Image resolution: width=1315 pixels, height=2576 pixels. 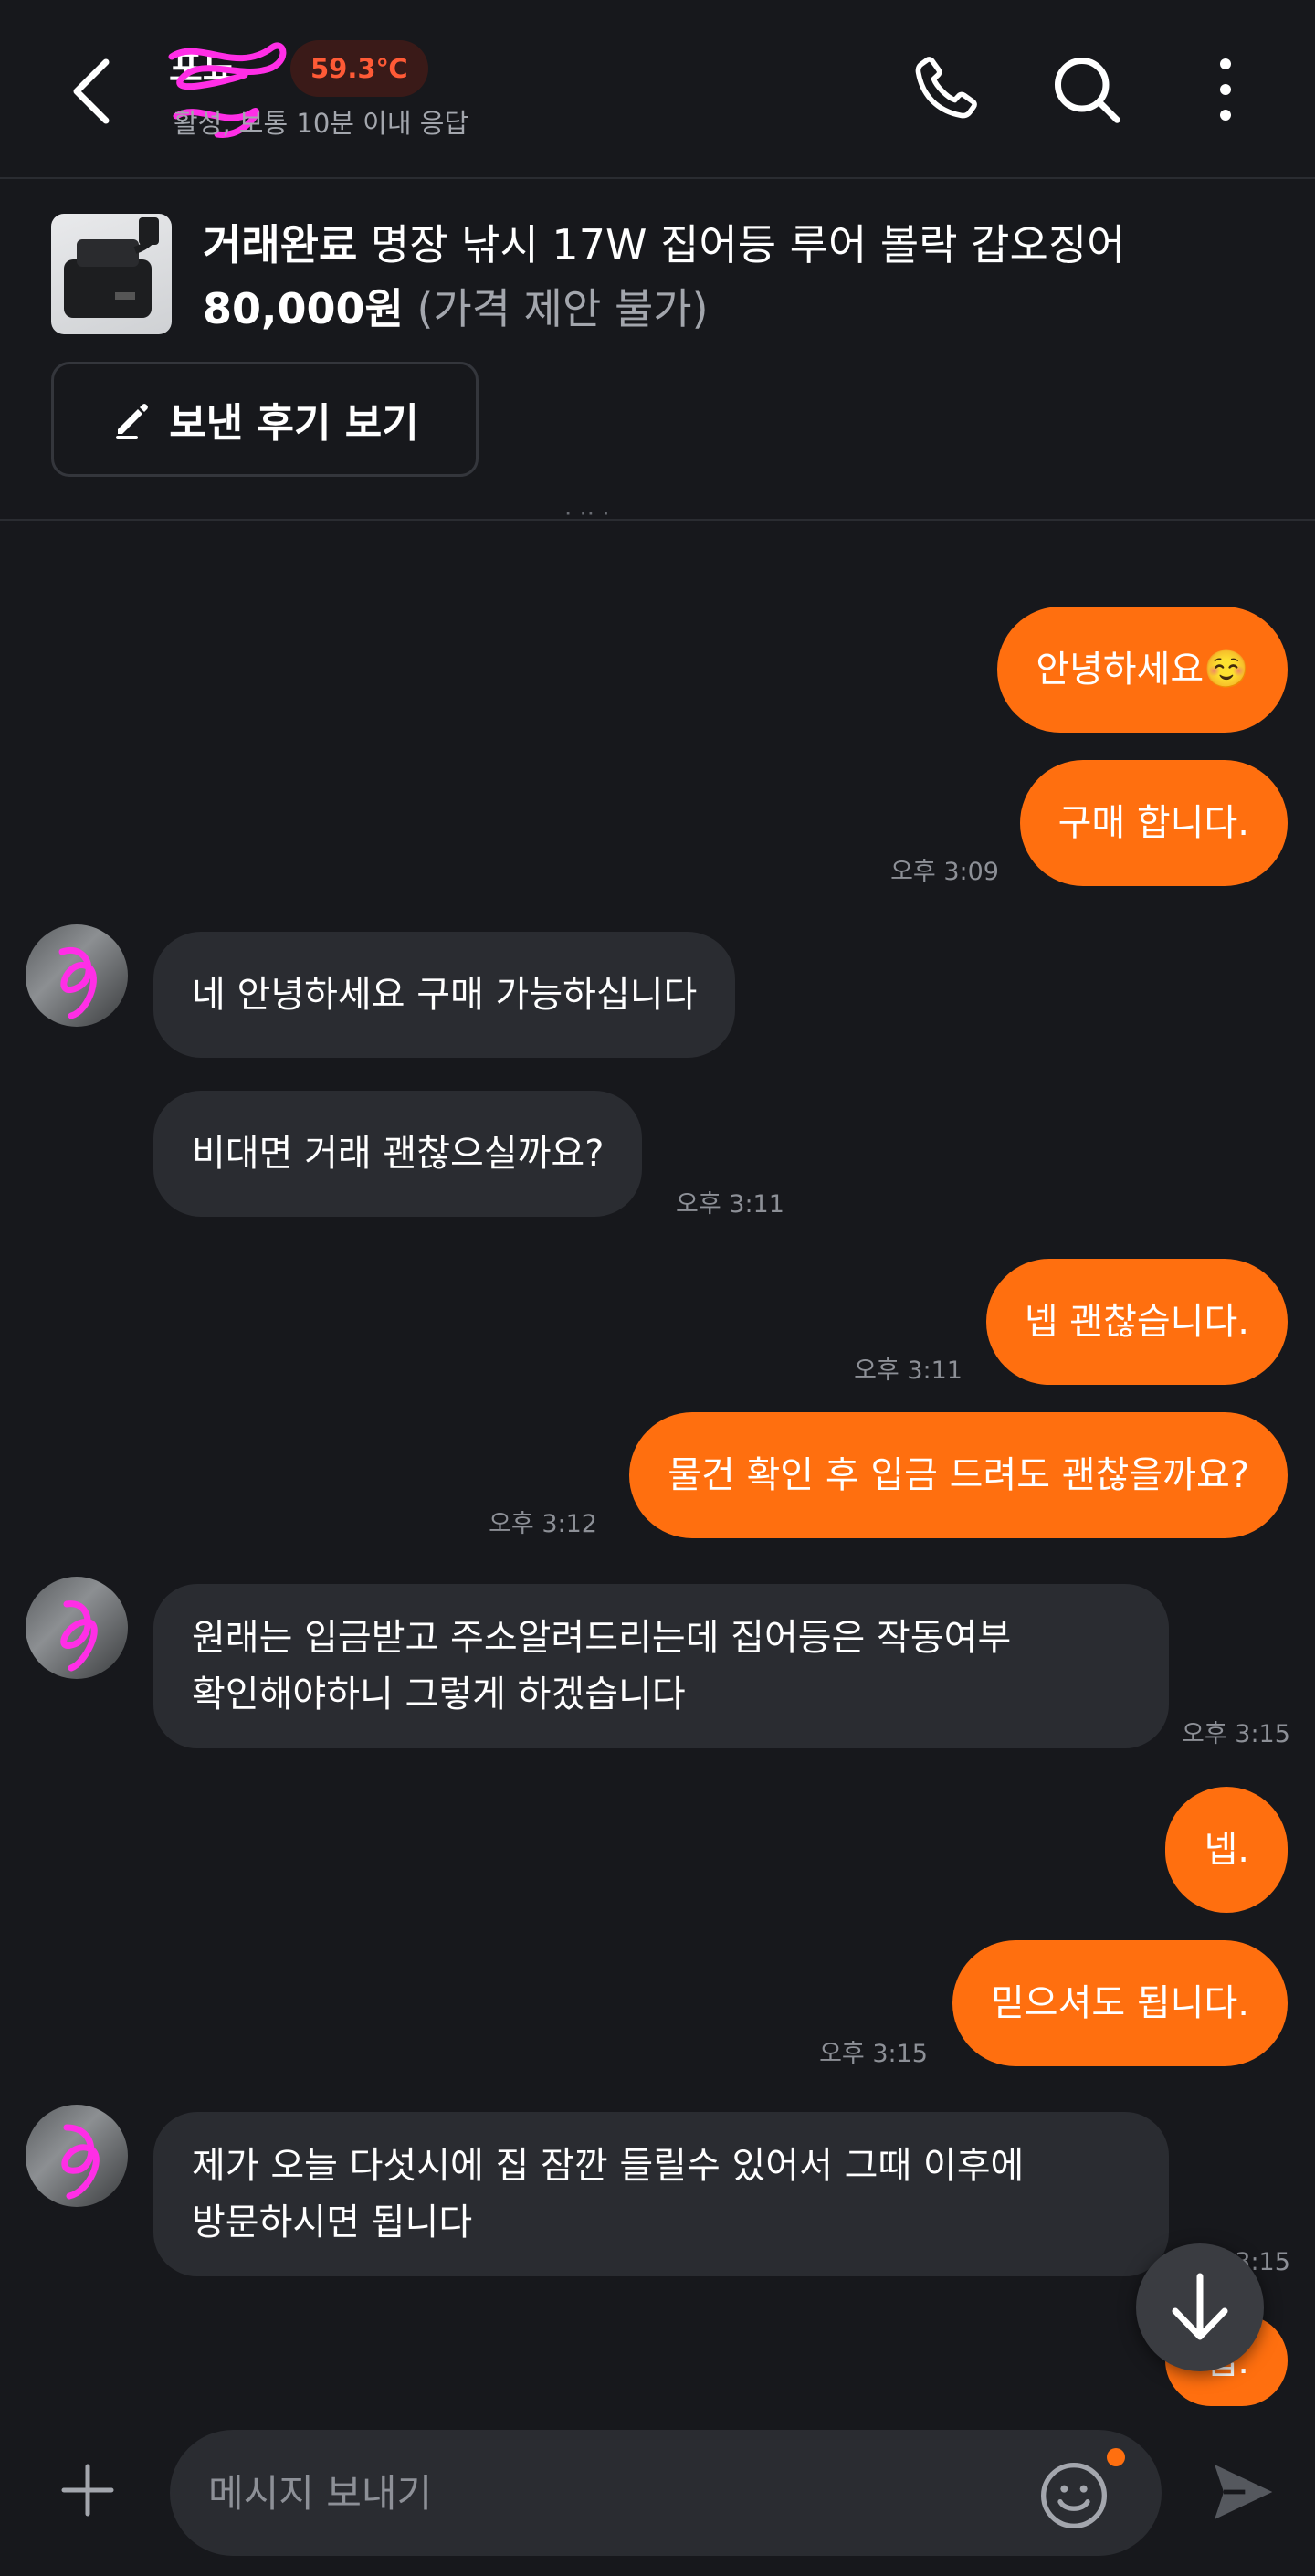 What do you see at coordinates (748, 244) in the screenshot?
I see `product-title: 명장 낚시 17W 집어등 루어 볼락 갑오징어` at bounding box center [748, 244].